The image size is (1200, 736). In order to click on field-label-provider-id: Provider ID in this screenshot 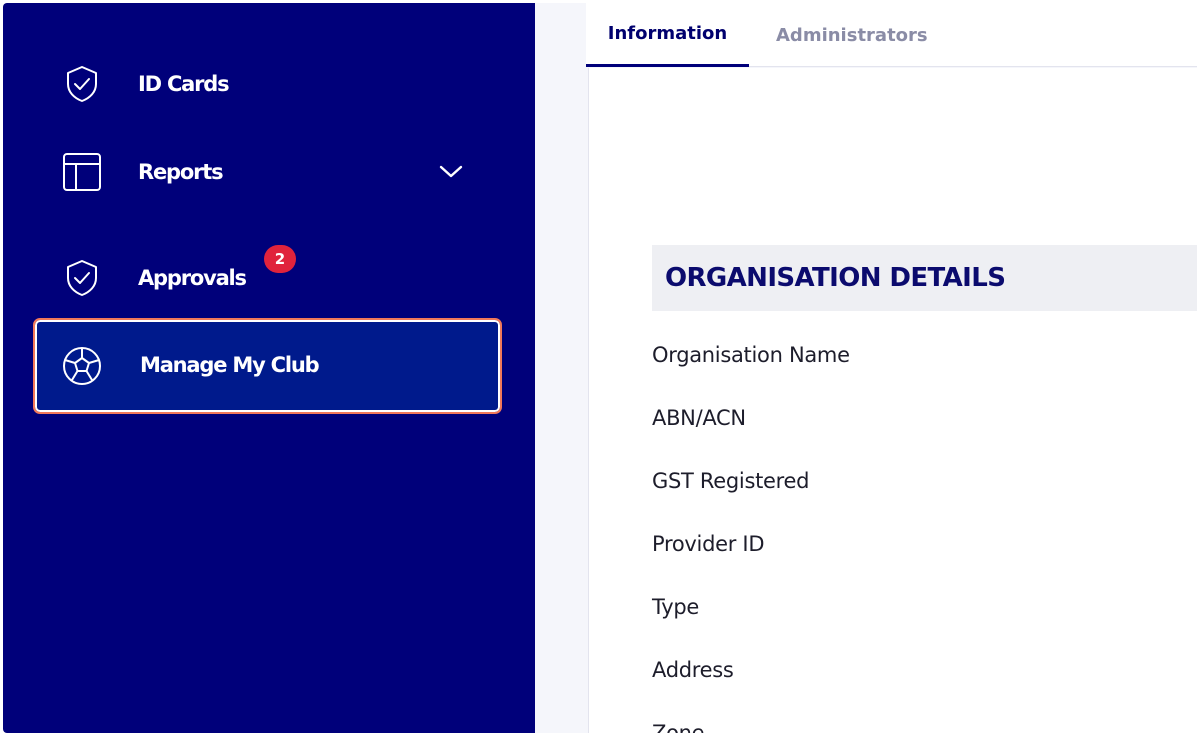, I will do `click(708, 544)`.